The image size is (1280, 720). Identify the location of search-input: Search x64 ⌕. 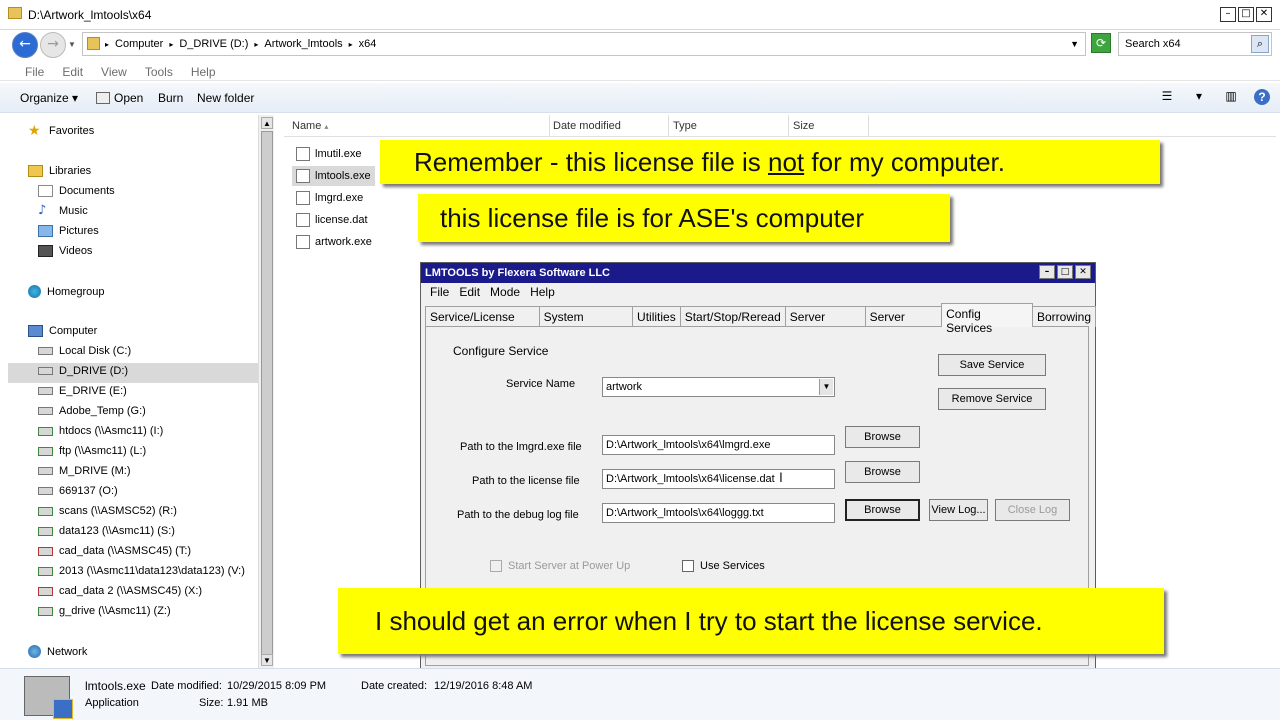
(1195, 44).